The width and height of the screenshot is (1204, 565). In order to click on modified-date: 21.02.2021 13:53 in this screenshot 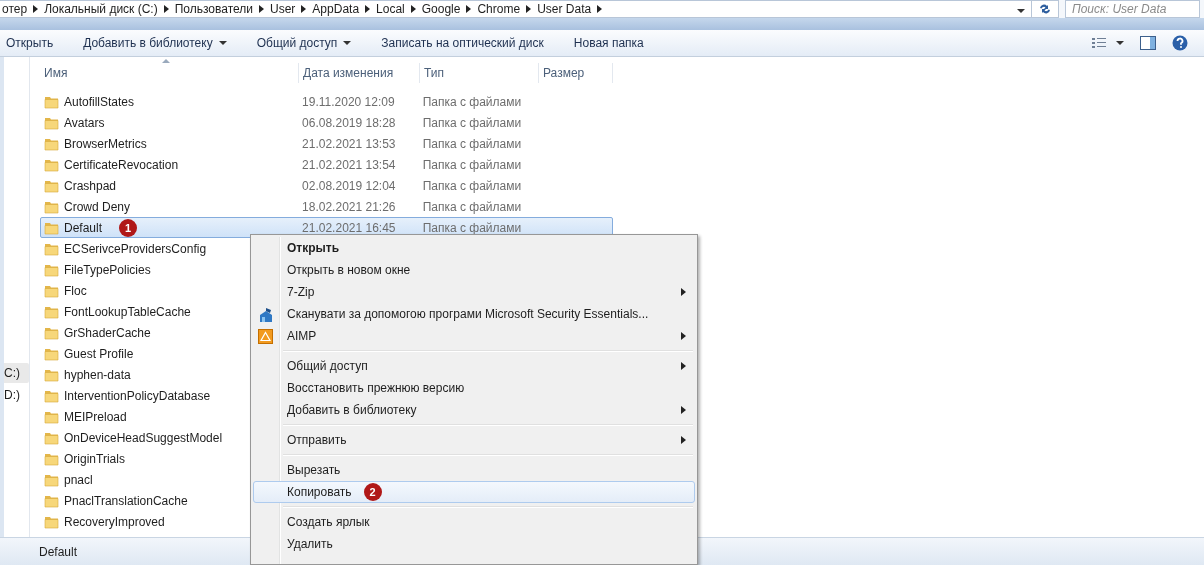, I will do `click(349, 143)`.